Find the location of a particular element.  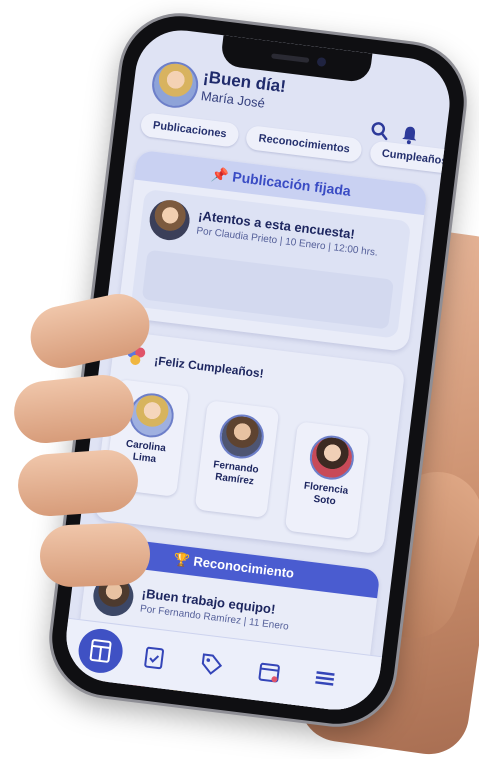

speaker is located at coordinates (290, 58).